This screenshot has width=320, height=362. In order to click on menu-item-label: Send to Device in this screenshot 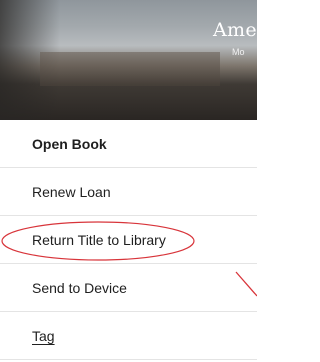, I will do `click(79, 287)`.